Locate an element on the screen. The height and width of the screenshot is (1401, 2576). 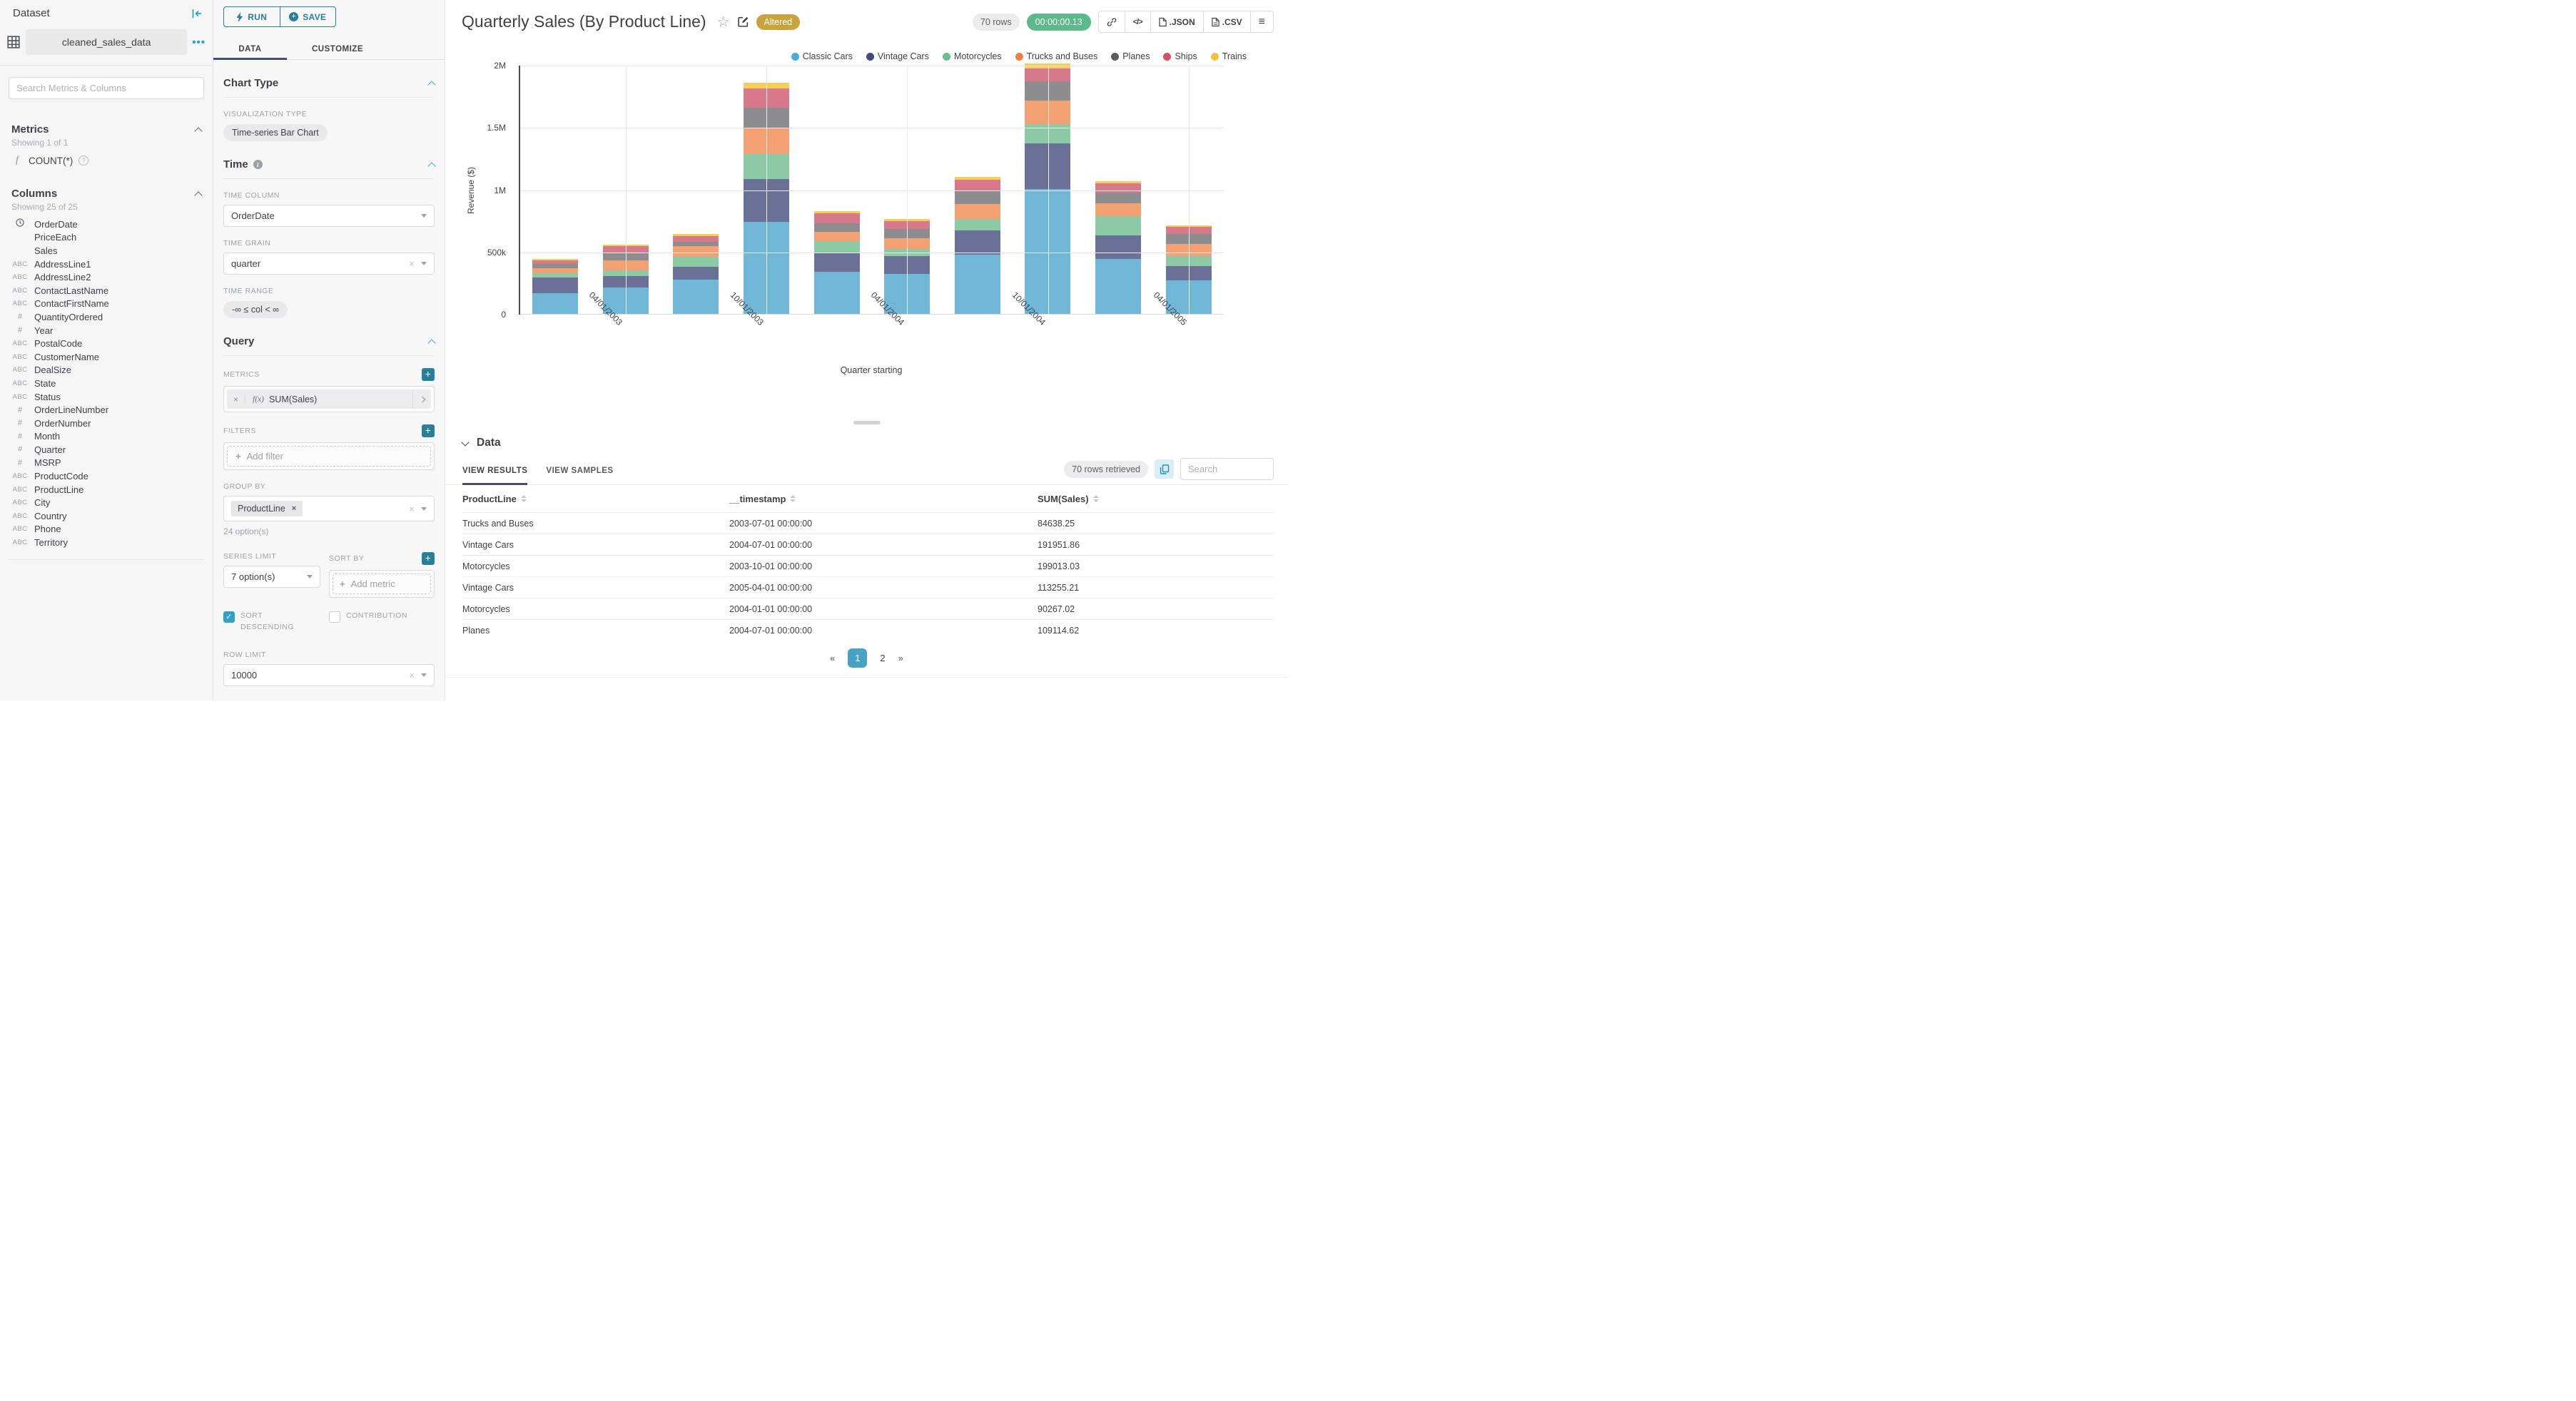
share-link-button is located at coordinates (1112, 21).